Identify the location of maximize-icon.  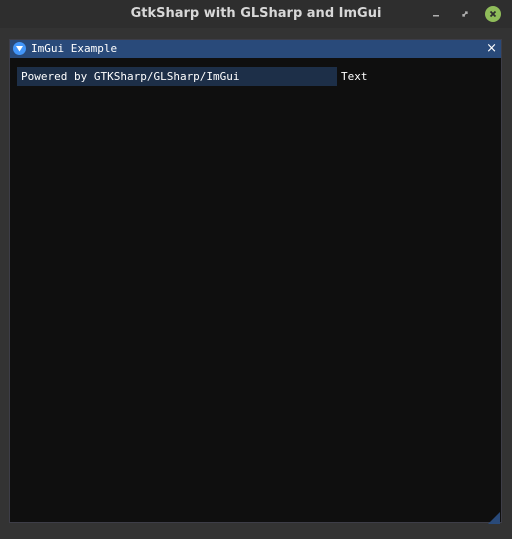
(465, 14).